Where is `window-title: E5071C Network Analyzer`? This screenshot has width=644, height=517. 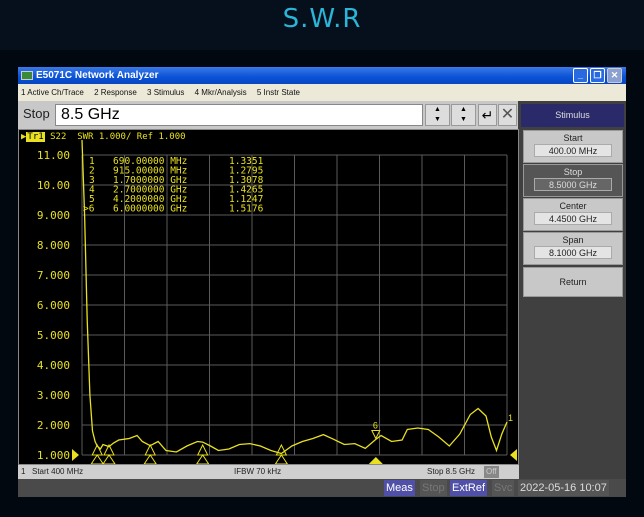 window-title: E5071C Network Analyzer is located at coordinates (97, 75).